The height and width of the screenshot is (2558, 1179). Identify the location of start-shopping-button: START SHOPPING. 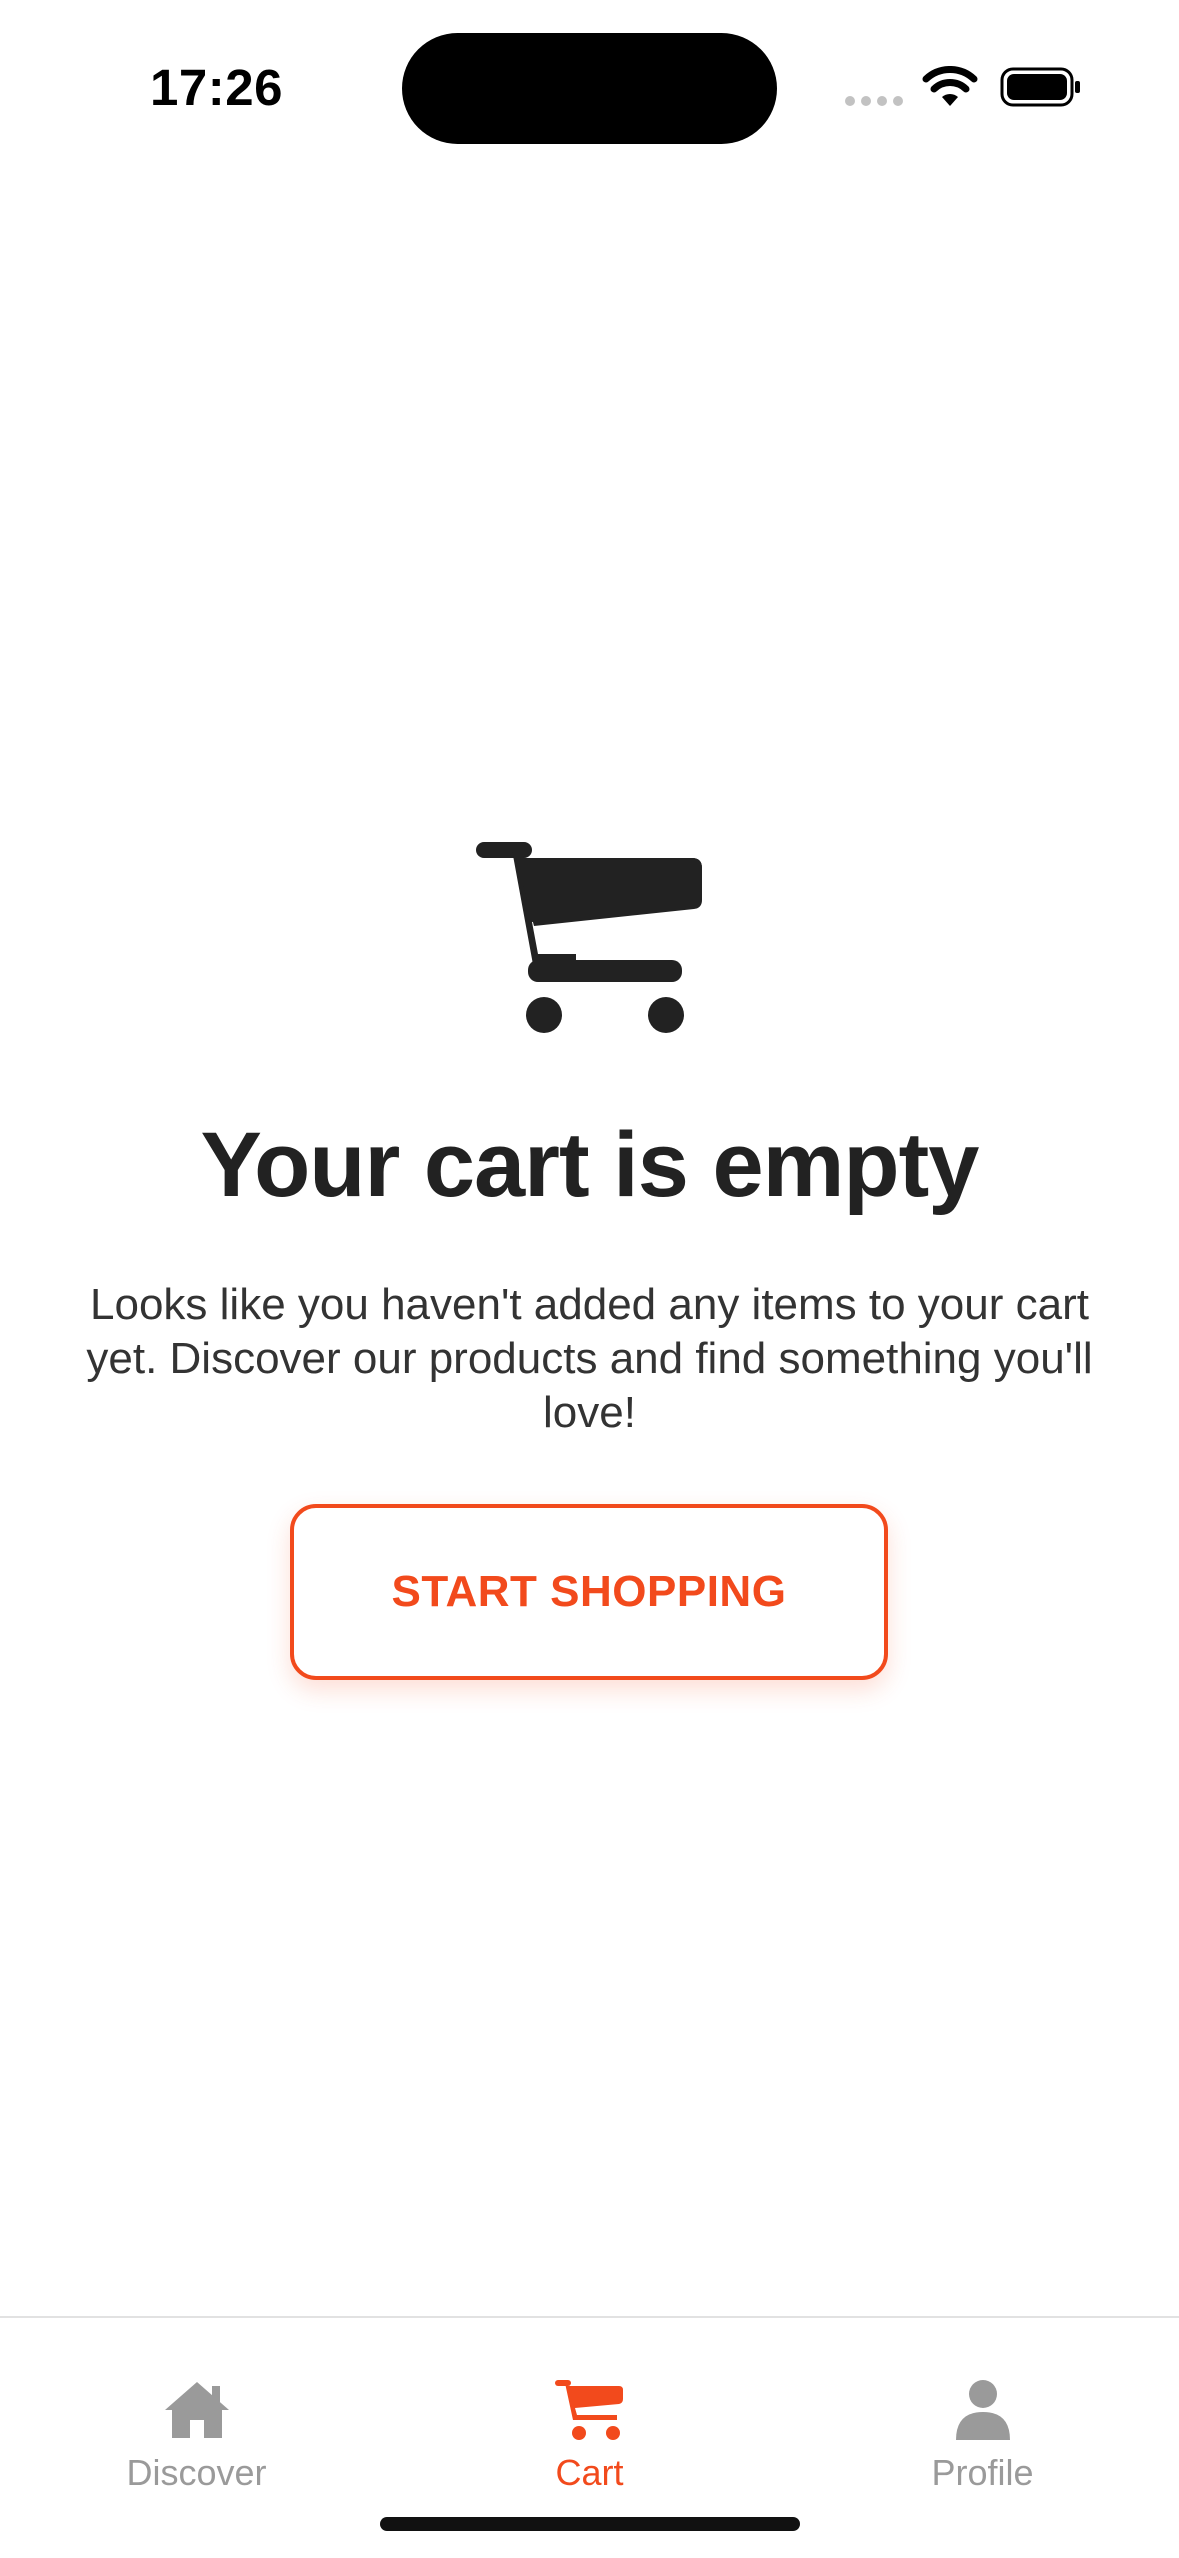
(589, 1592).